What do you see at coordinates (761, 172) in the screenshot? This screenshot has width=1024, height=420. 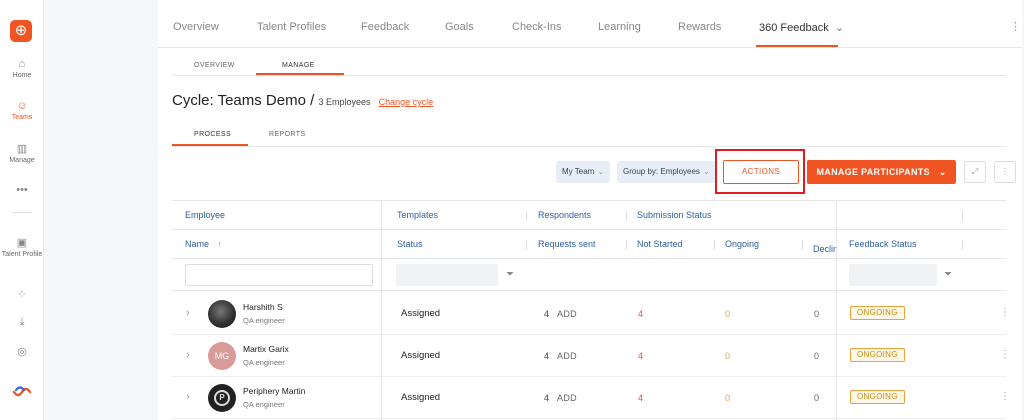 I see `actions-button: ACTIONS` at bounding box center [761, 172].